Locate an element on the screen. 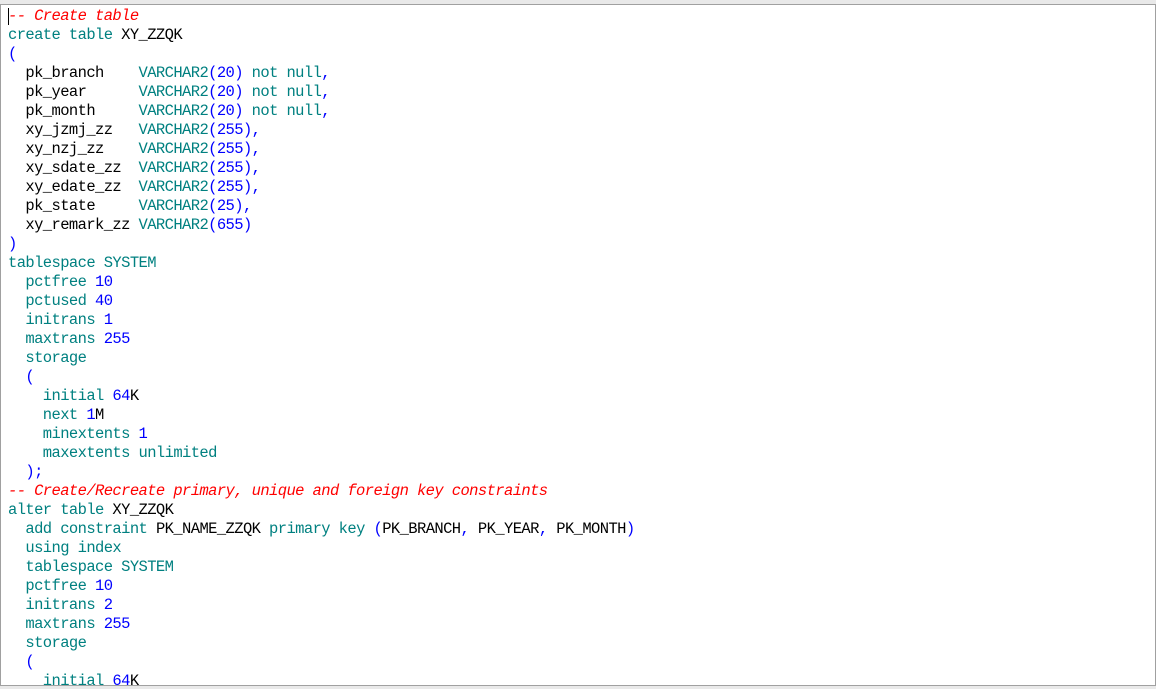 The image size is (1156, 689). code-line: pk_branch VARCHAR2(20) not null, is located at coordinates (321, 73).